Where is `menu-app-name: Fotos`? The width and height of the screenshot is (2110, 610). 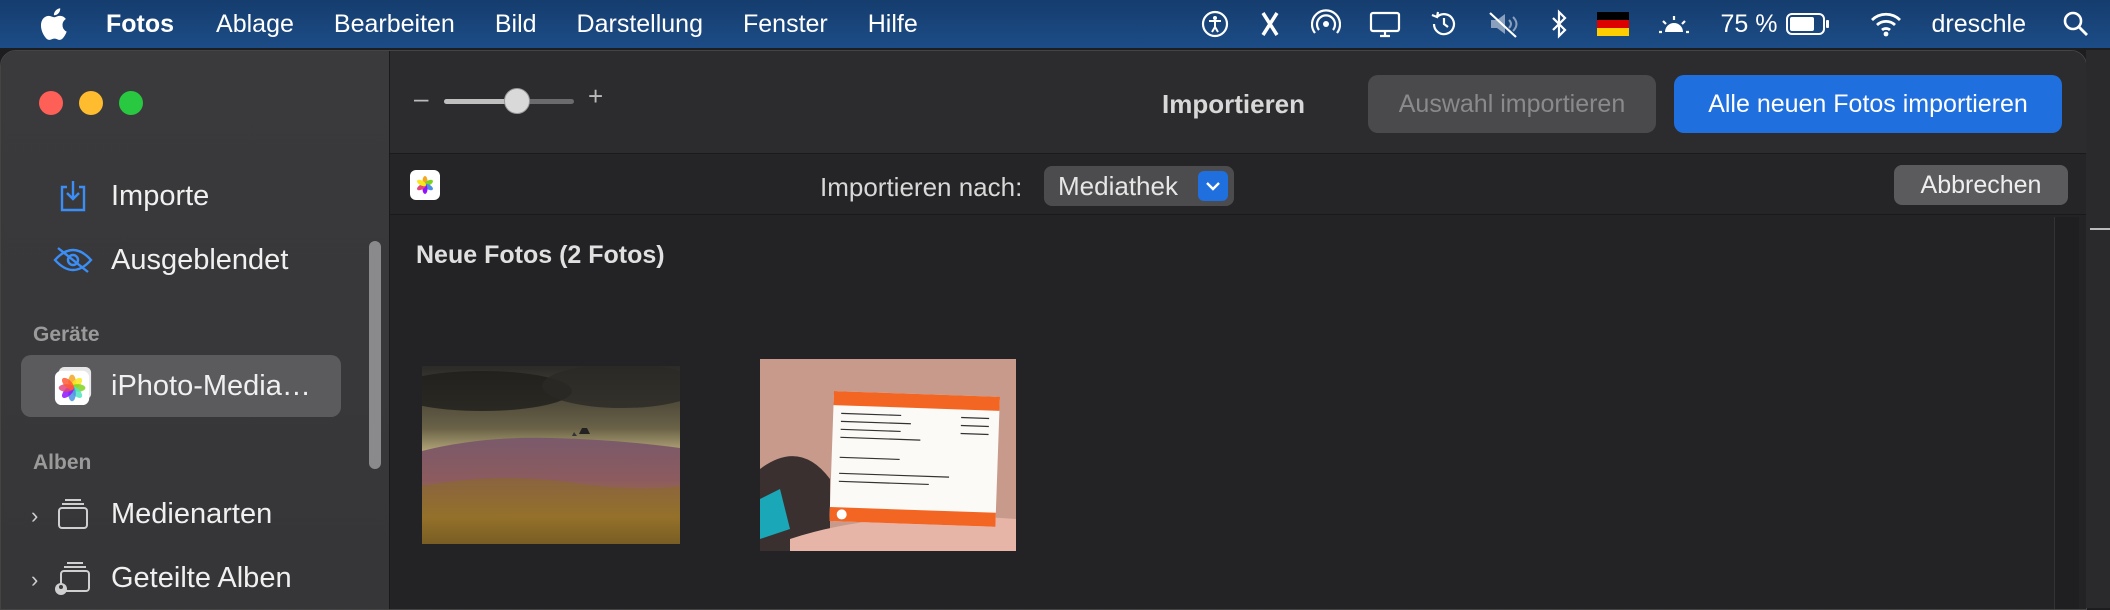 menu-app-name: Fotos is located at coordinates (140, 24).